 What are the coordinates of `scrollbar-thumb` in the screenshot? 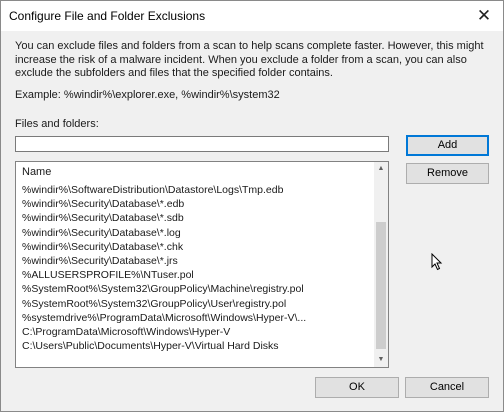 It's located at (381, 285).